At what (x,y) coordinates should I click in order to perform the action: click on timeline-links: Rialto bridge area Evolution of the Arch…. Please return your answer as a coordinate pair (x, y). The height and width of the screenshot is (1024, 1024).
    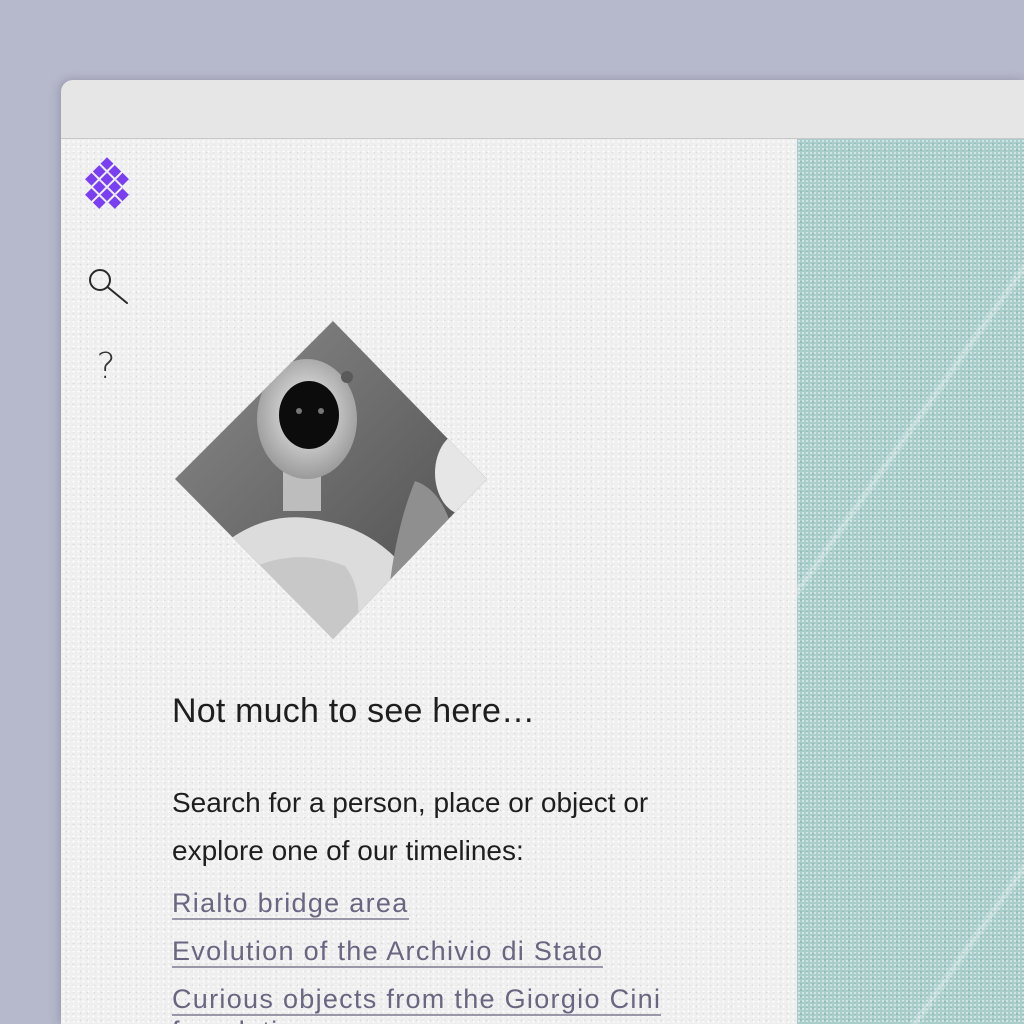
    Looking at the image, I should click on (452, 955).